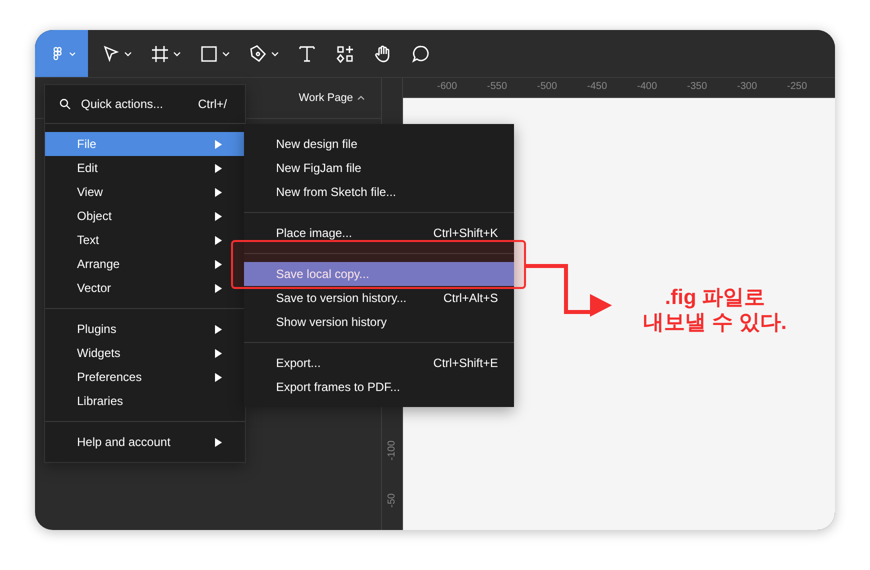  What do you see at coordinates (497, 87) in the screenshot?
I see `ruler-label: -550` at bounding box center [497, 87].